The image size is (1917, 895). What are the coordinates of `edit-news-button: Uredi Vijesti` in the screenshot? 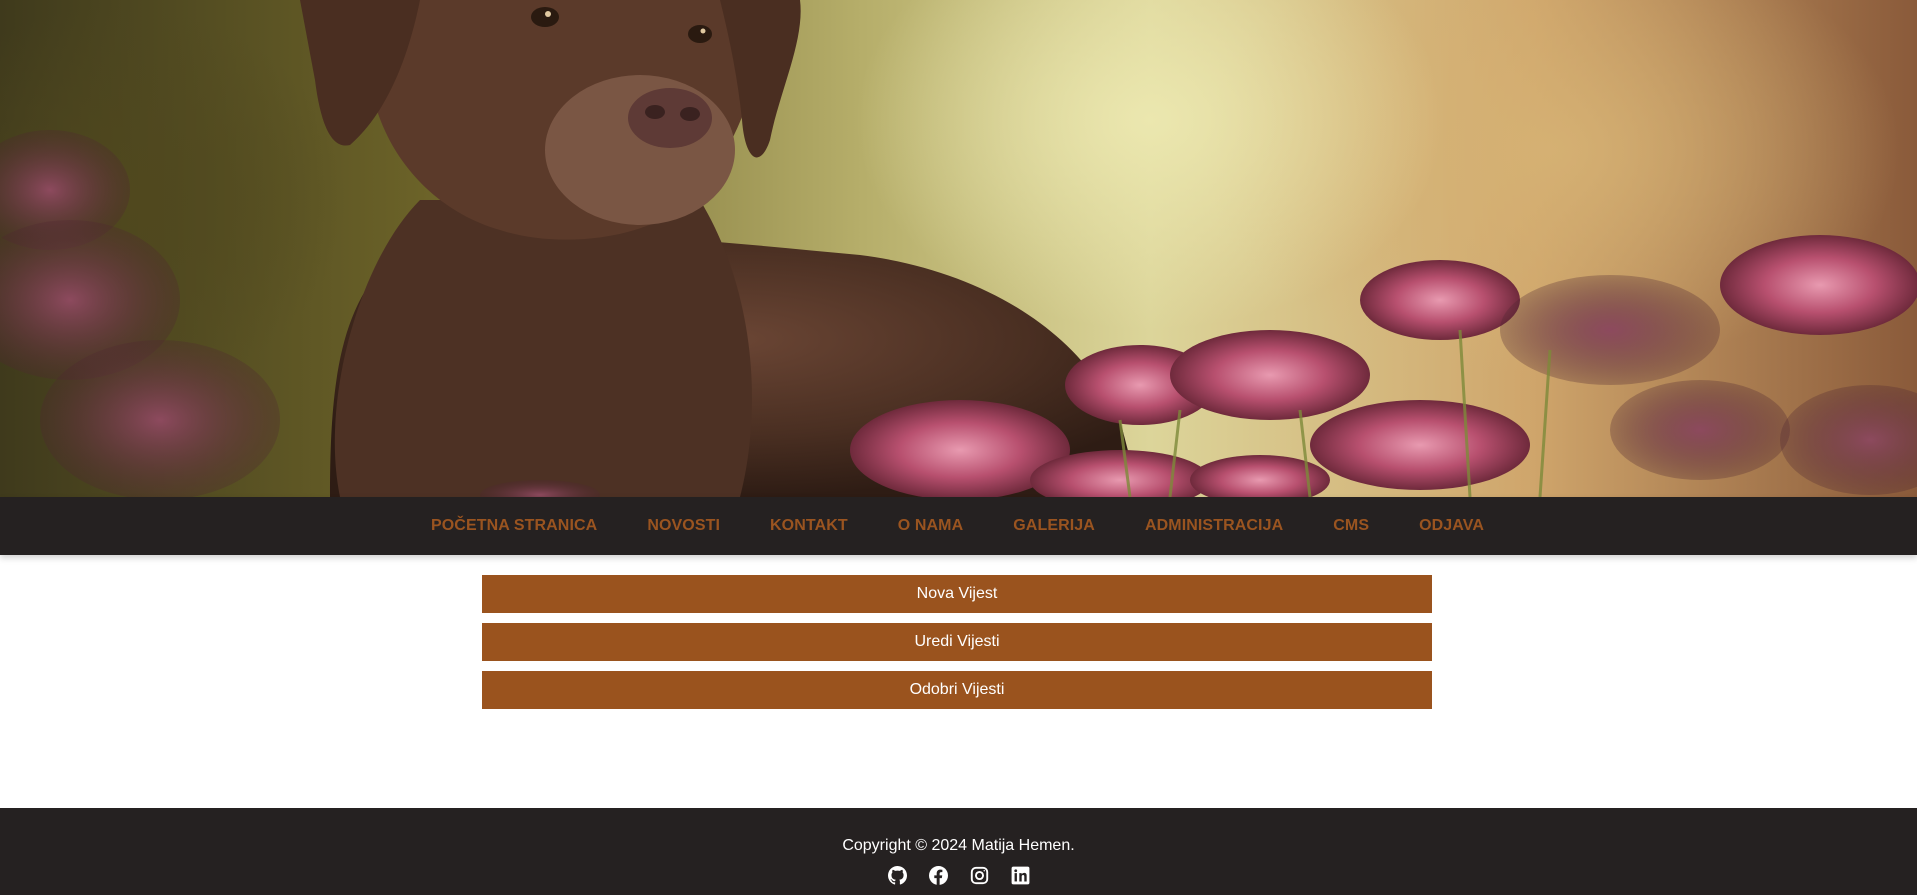 It's located at (957, 642).